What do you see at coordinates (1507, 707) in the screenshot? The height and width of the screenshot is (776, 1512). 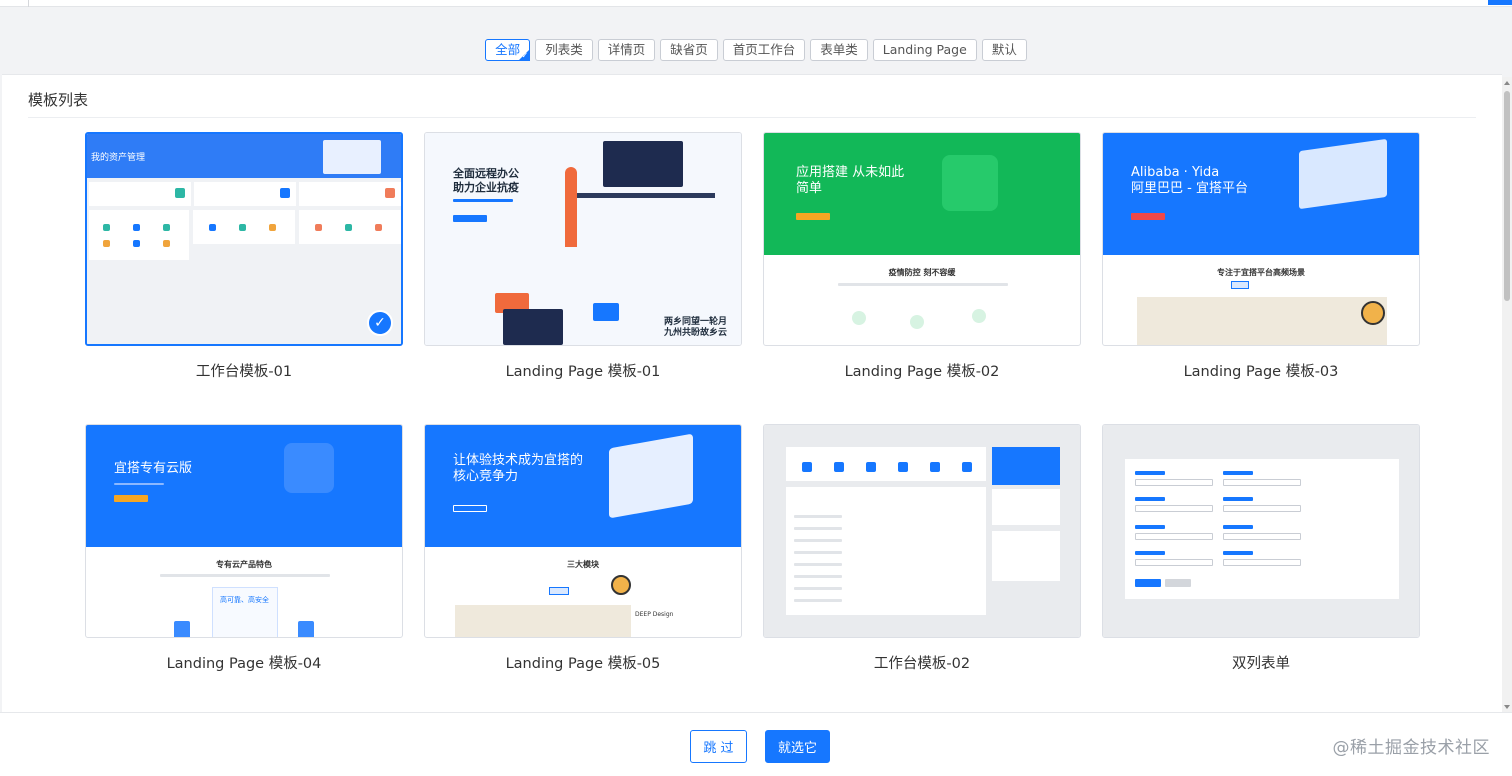 I see `scroll-down-icon` at bounding box center [1507, 707].